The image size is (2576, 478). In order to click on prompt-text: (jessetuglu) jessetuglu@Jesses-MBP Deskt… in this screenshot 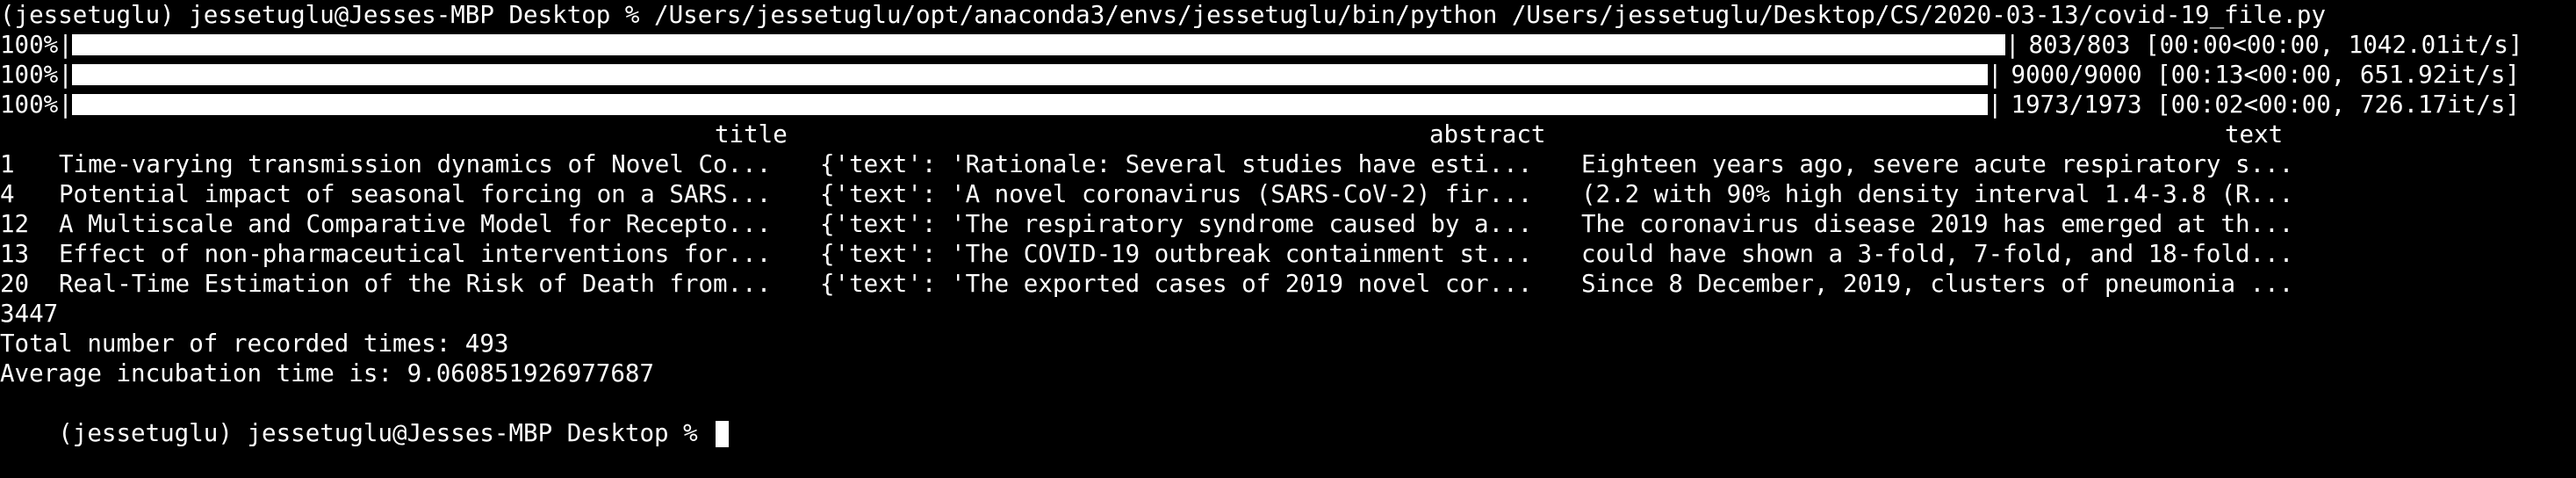, I will do `click(385, 433)`.